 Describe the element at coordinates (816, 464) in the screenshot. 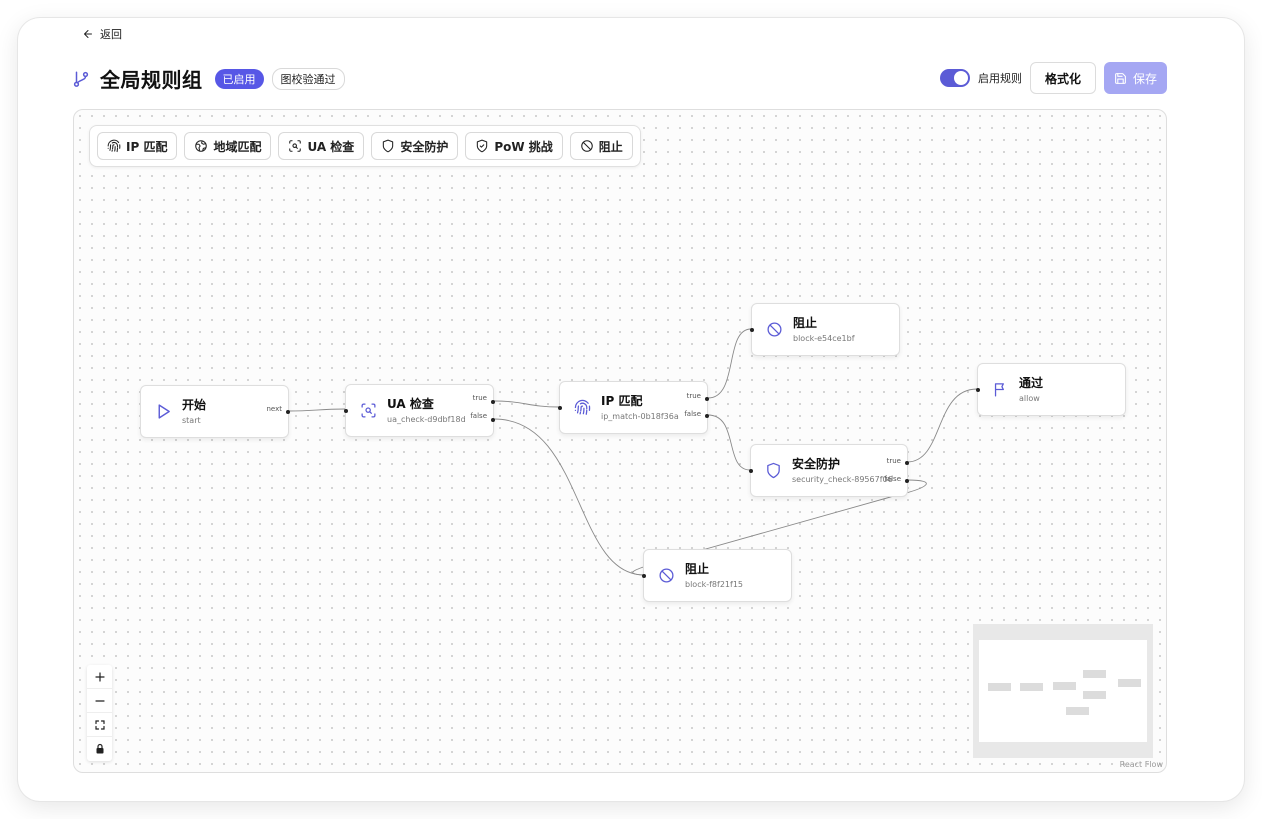

I see `node-label: 安全防护` at that location.